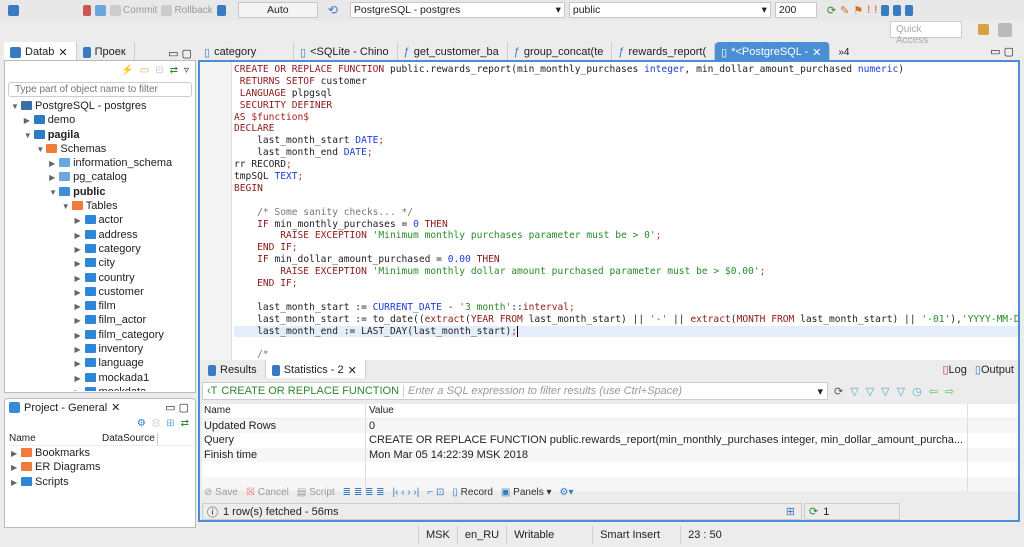  I want to click on chevron-down-icon: ▾, so click(822, 391).